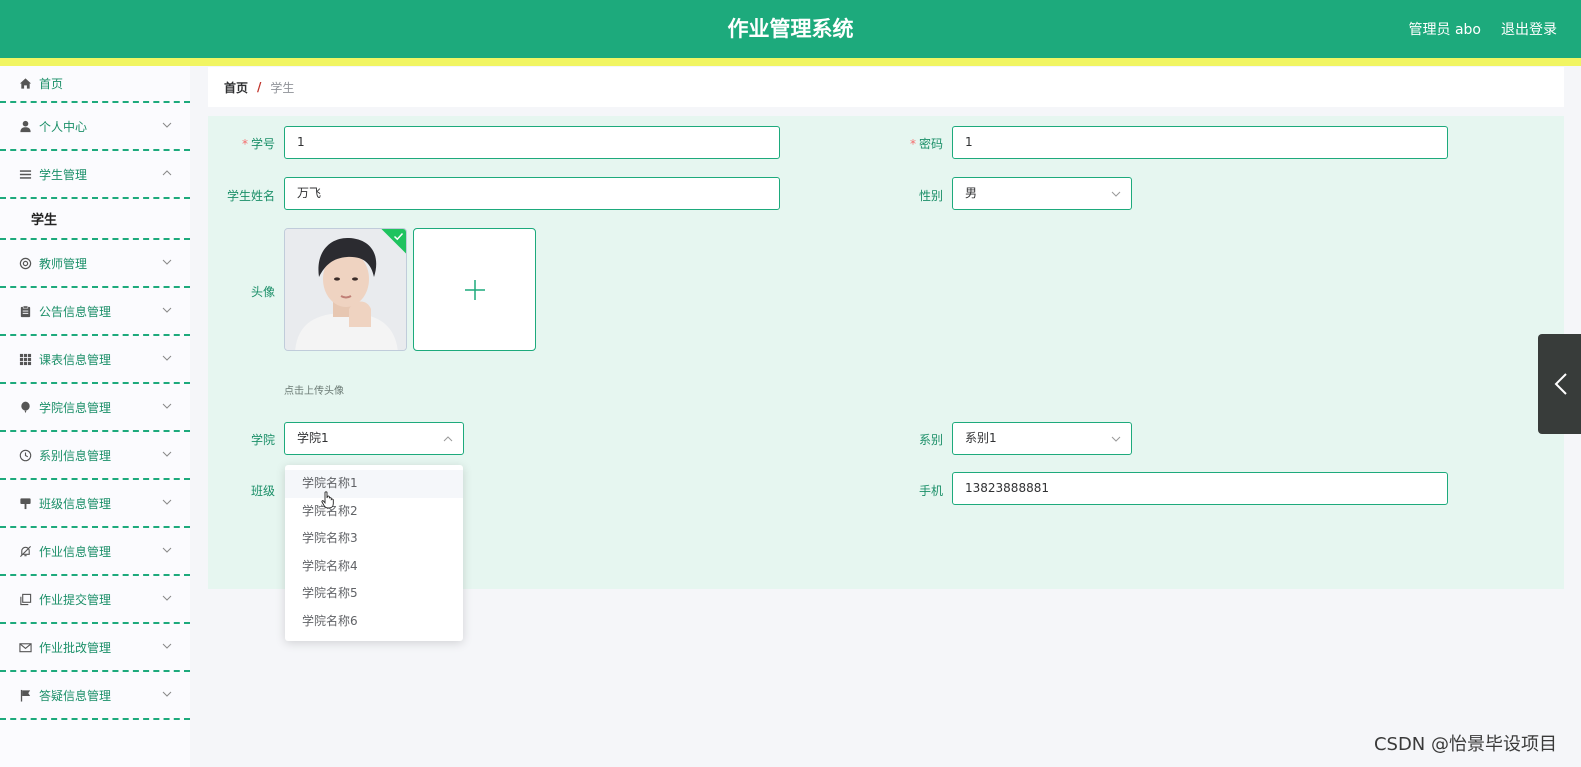  What do you see at coordinates (1465, 744) in the screenshot?
I see `watermark: CSDN @怡景毕设项目` at bounding box center [1465, 744].